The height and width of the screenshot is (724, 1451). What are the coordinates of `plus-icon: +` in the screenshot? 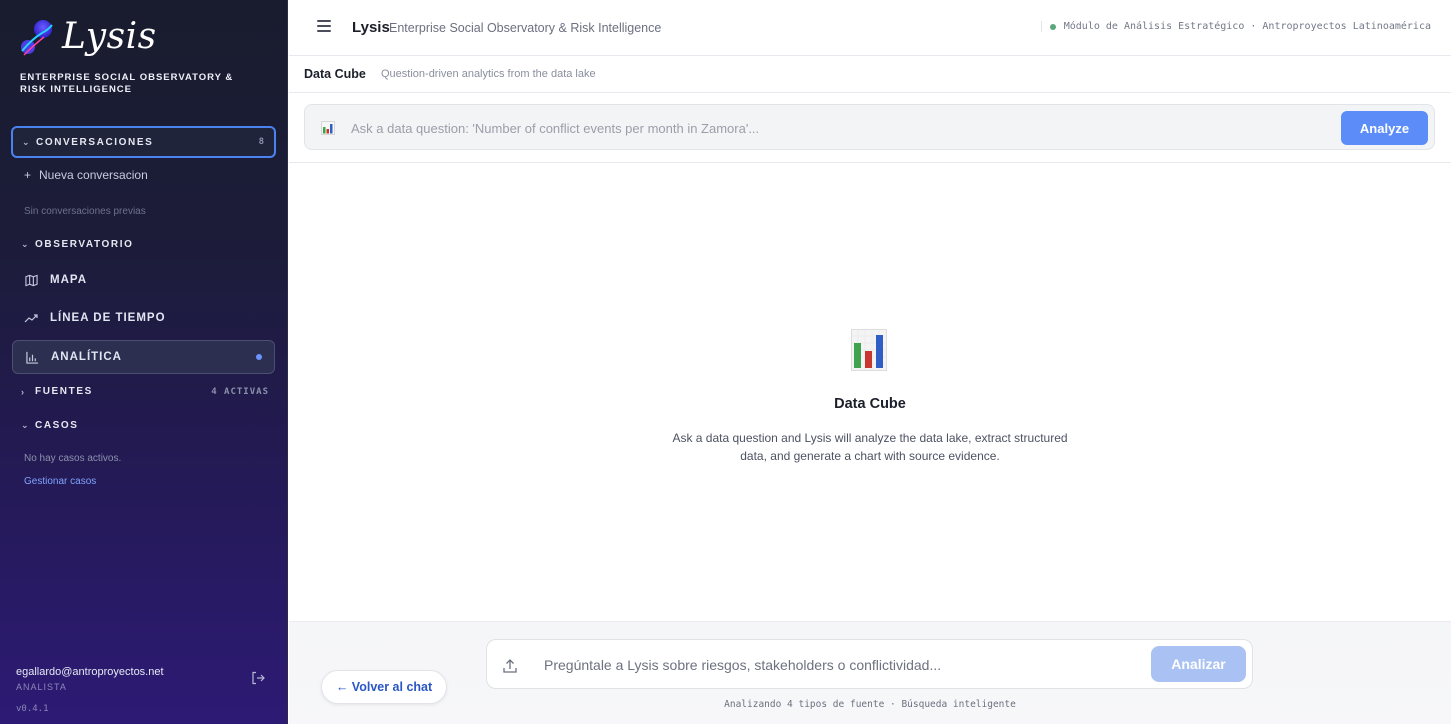 It's located at (28, 175).